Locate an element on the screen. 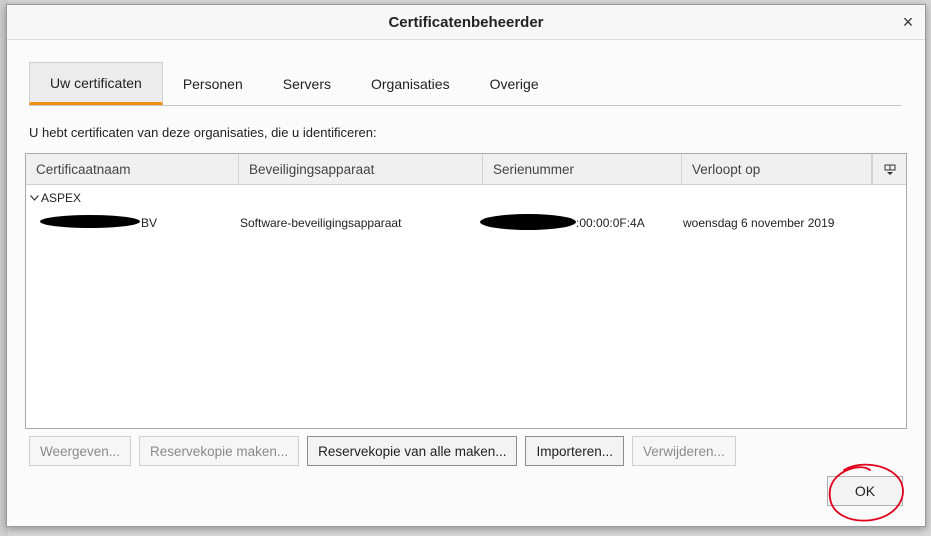 This screenshot has width=931, height=536. tab-other: Overige is located at coordinates (514, 83).